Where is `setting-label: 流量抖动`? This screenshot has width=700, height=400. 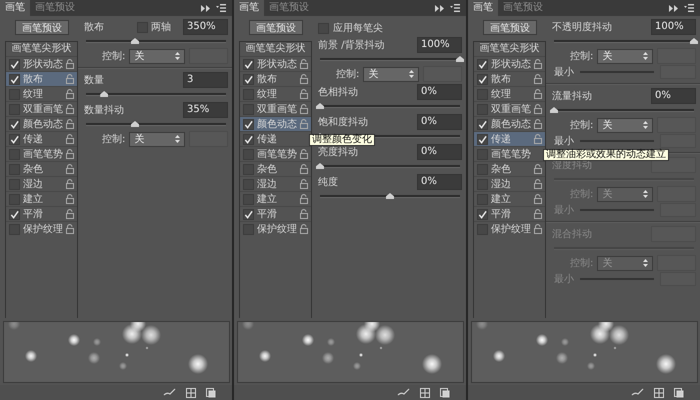 setting-label: 流量抖动 is located at coordinates (572, 96).